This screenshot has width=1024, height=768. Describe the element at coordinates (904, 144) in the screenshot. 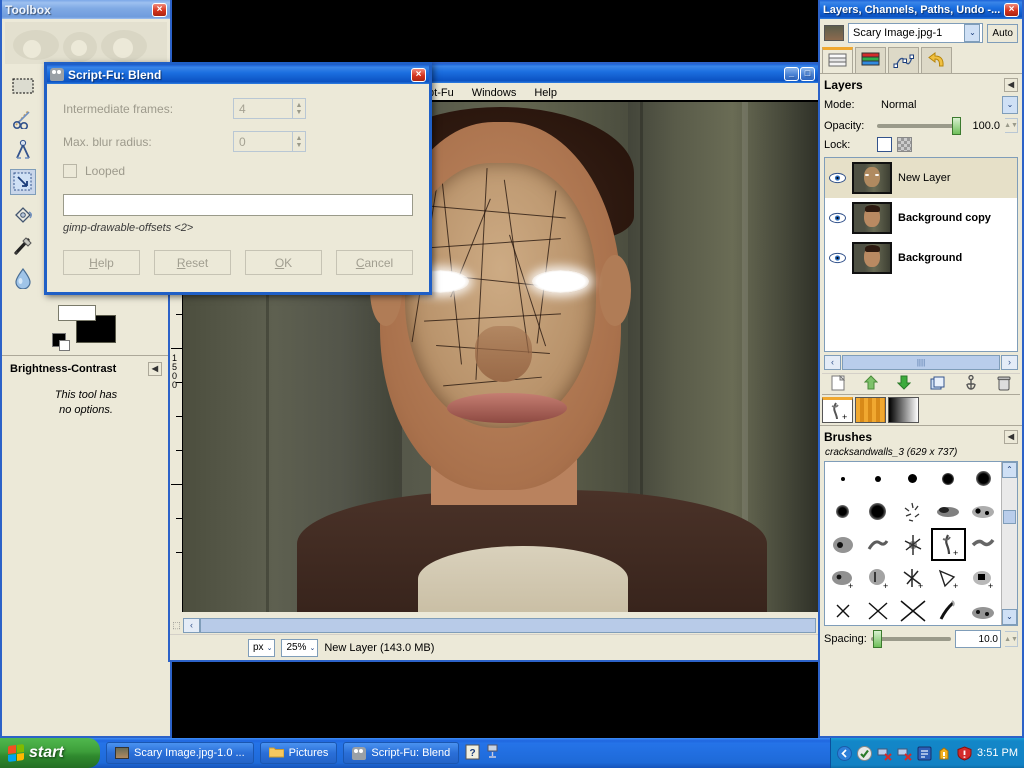

I see `lock-alpha-icon` at that location.